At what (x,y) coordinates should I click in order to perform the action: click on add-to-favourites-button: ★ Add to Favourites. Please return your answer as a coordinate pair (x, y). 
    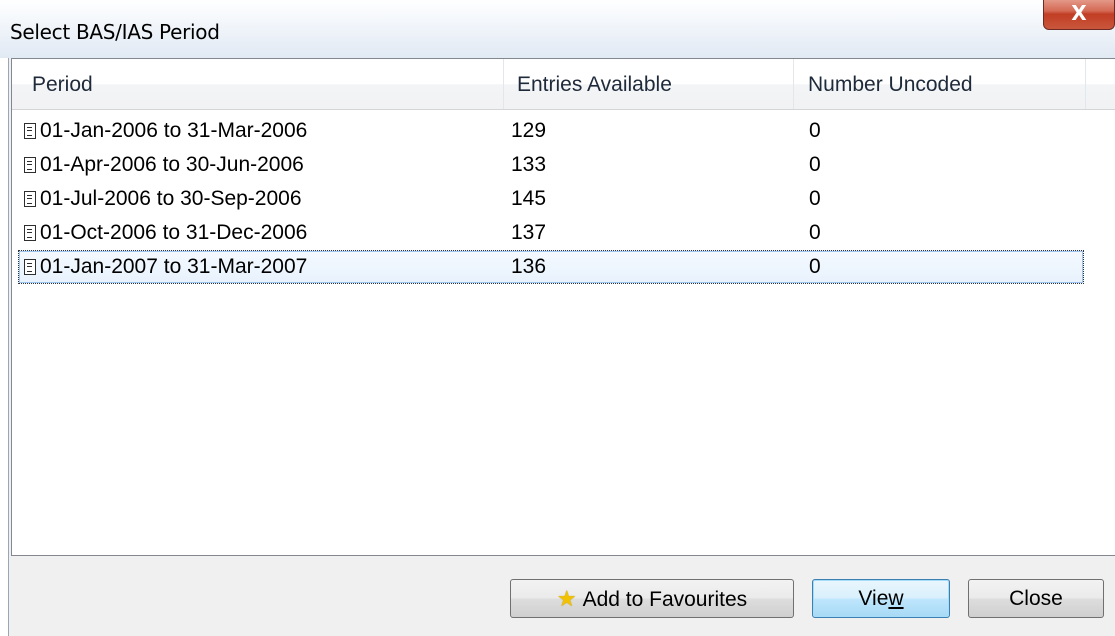
    Looking at the image, I should click on (652, 598).